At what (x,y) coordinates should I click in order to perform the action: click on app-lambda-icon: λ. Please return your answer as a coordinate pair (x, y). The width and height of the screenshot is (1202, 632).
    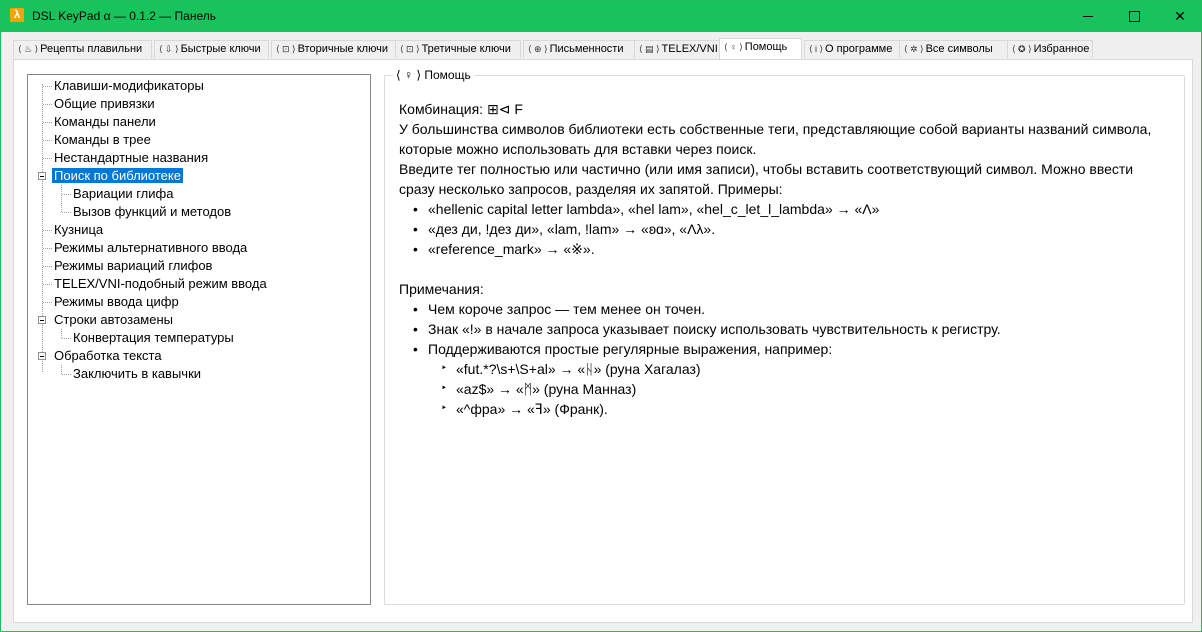
    Looking at the image, I should click on (17, 15).